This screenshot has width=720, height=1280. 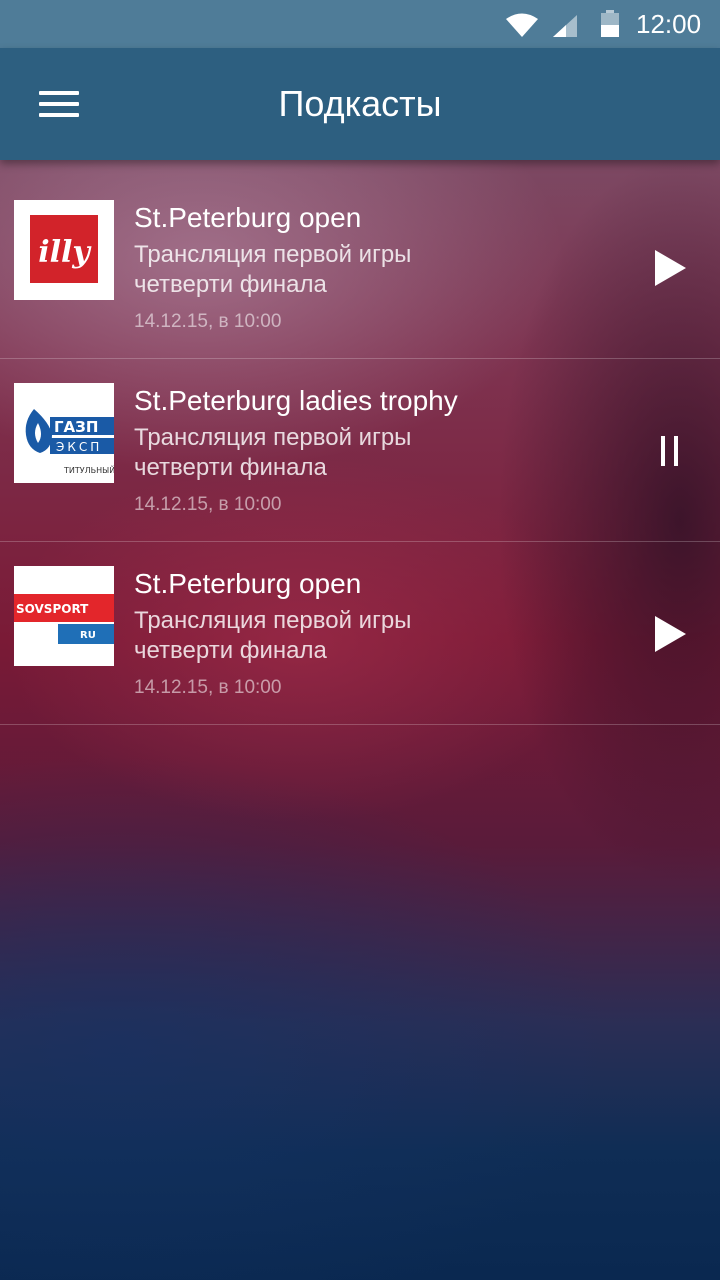 I want to click on gazprom-export-logo: ГАЗП ЭКСП ТИТУЛЬНЫЙ, so click(x=64, y=433).